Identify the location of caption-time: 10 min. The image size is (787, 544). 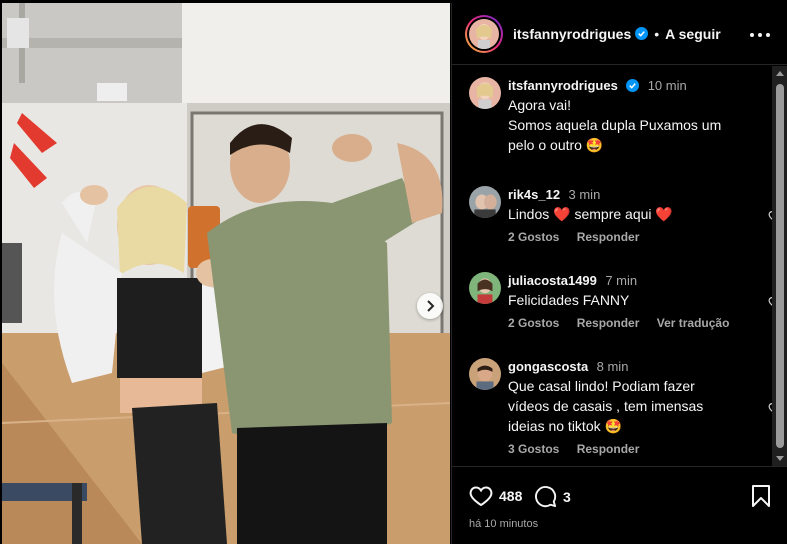
(667, 85).